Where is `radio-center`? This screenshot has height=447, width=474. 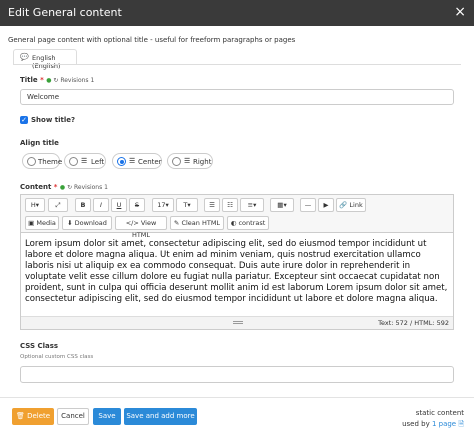
radio-center is located at coordinates (121, 161).